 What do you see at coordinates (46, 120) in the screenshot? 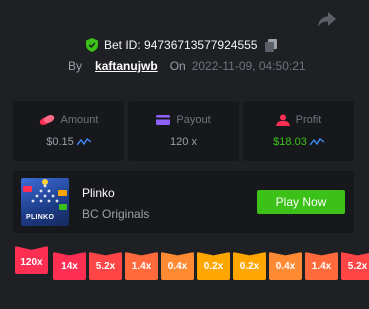
I see `coins-icon` at bounding box center [46, 120].